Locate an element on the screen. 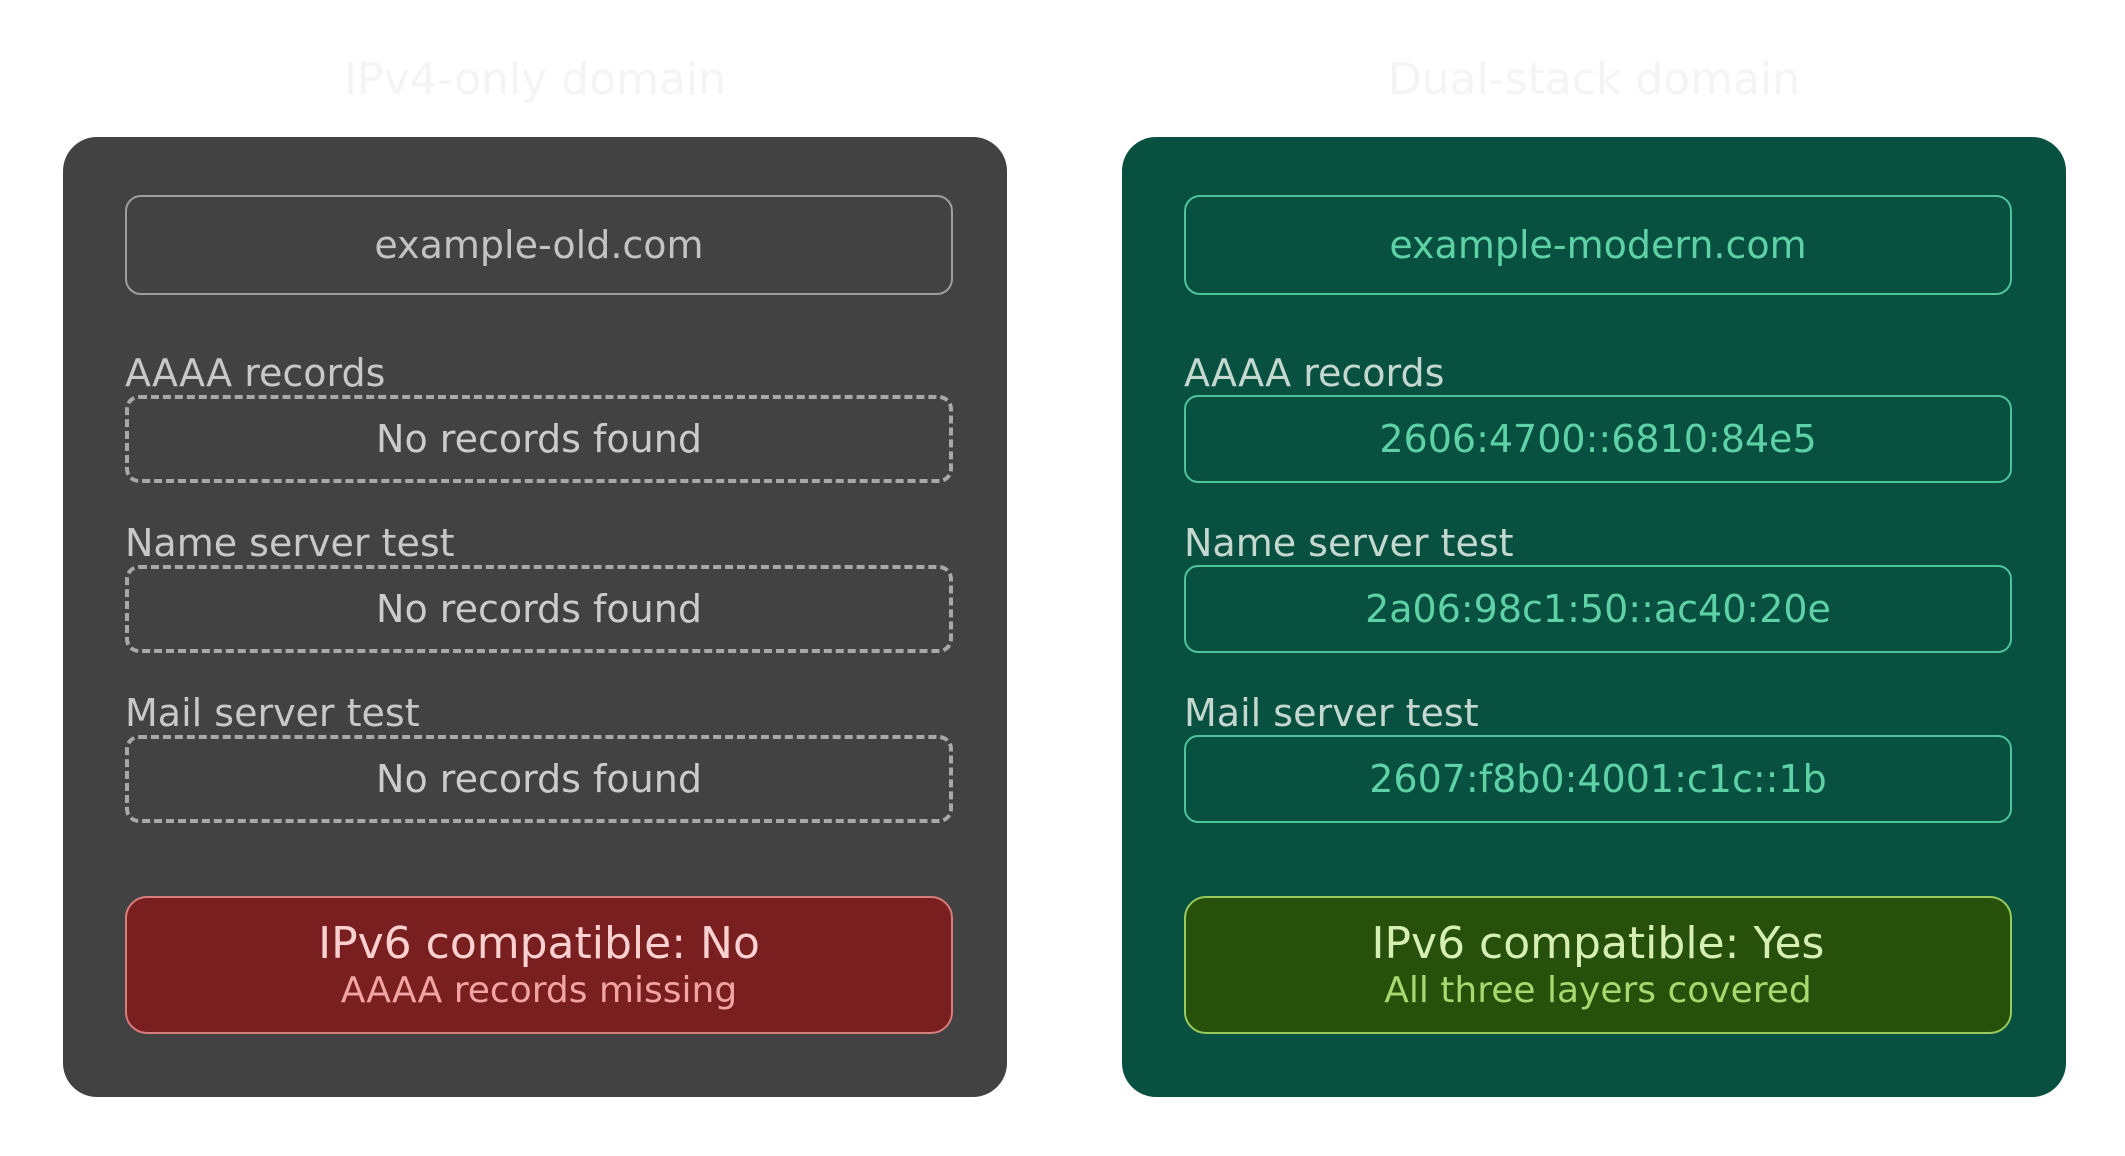 The width and height of the screenshot is (2125, 1156). domain-name-box: example-old.com is located at coordinates (539, 245).